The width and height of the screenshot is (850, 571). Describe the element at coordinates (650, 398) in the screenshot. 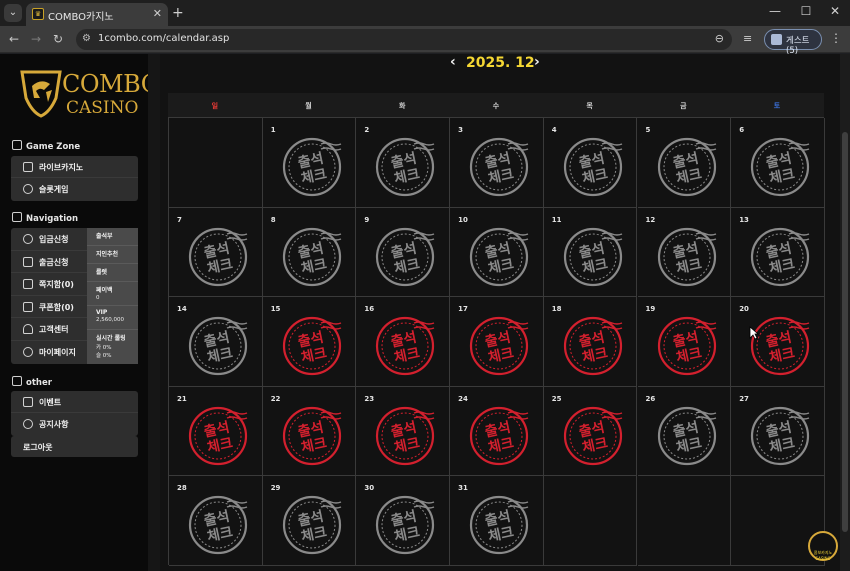

I see `day-number: 26` at that location.